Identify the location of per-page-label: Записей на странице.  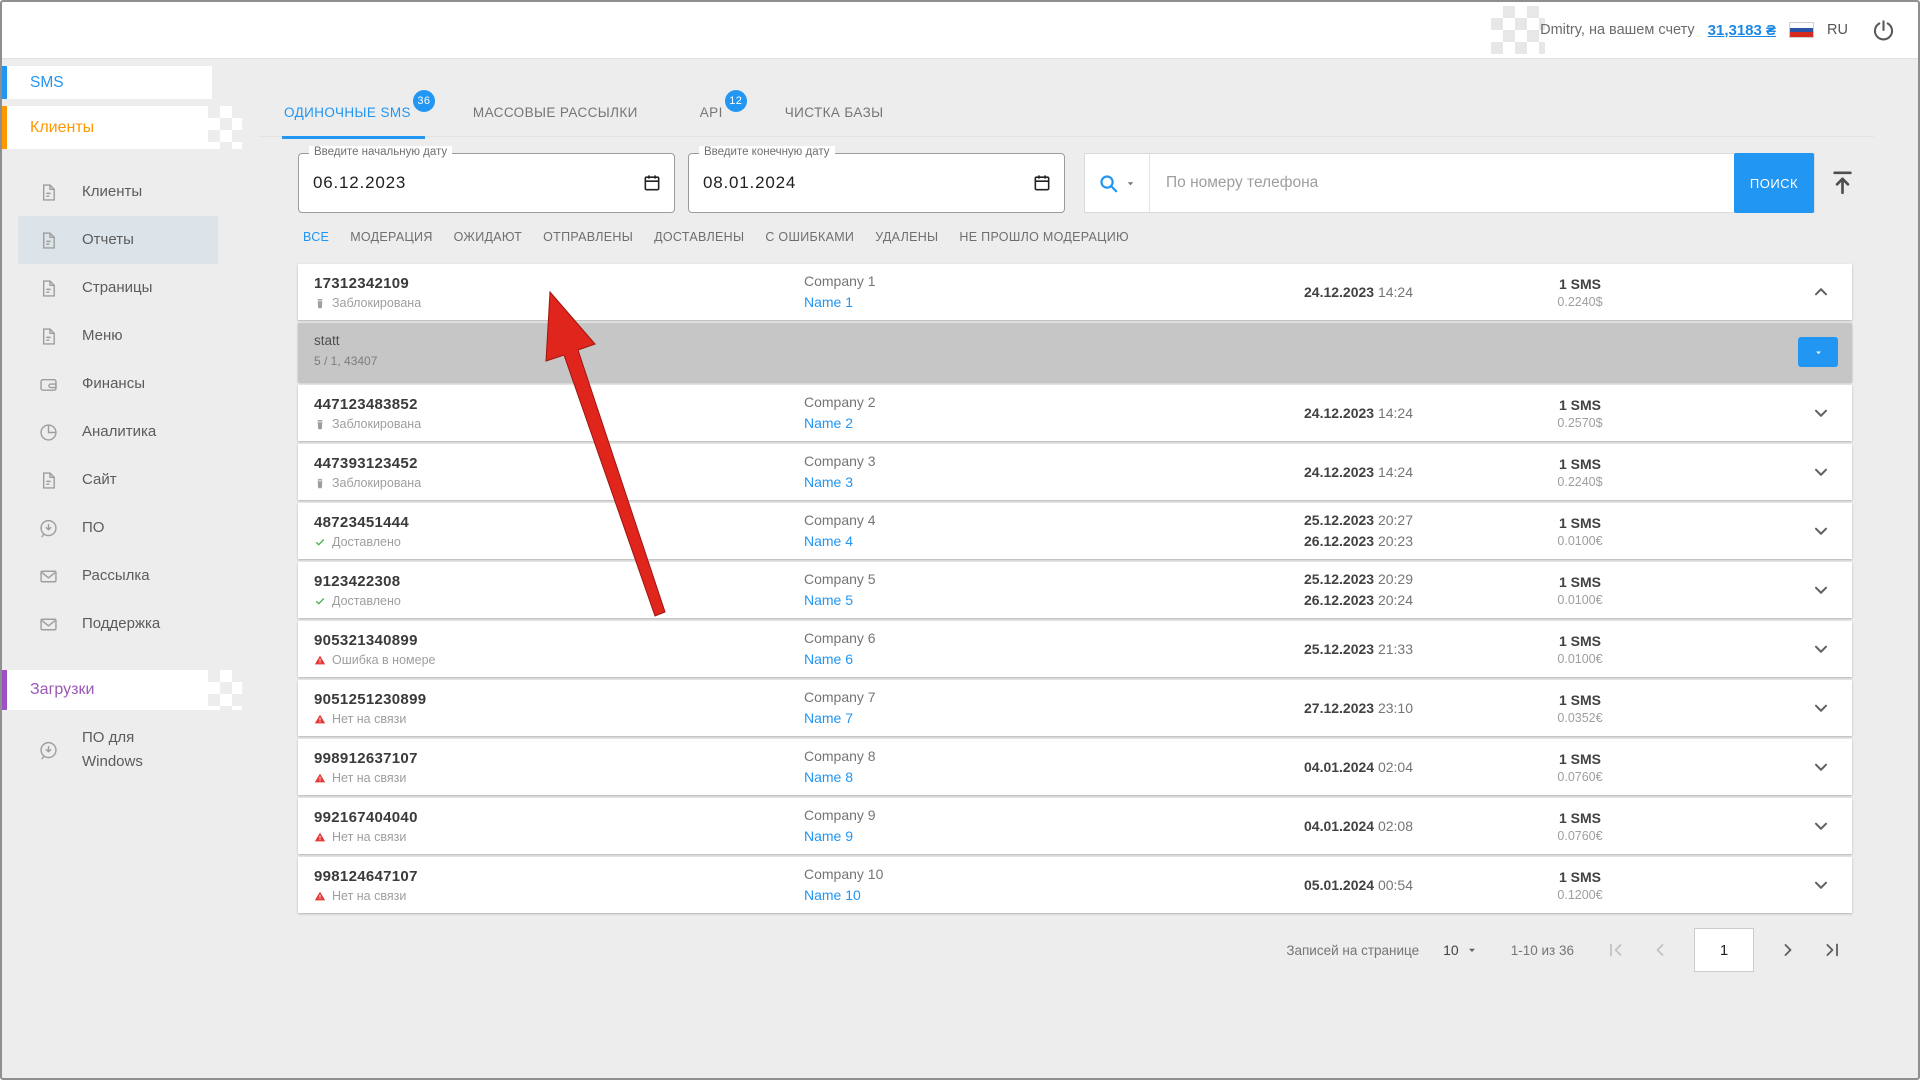
(1353, 950).